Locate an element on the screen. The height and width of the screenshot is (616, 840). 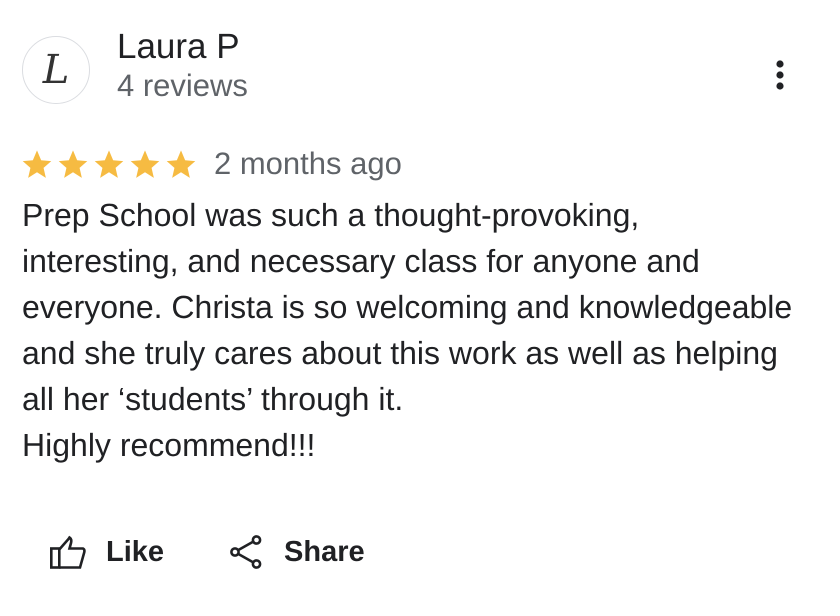
review-date: 2 months ago is located at coordinates (308, 164).